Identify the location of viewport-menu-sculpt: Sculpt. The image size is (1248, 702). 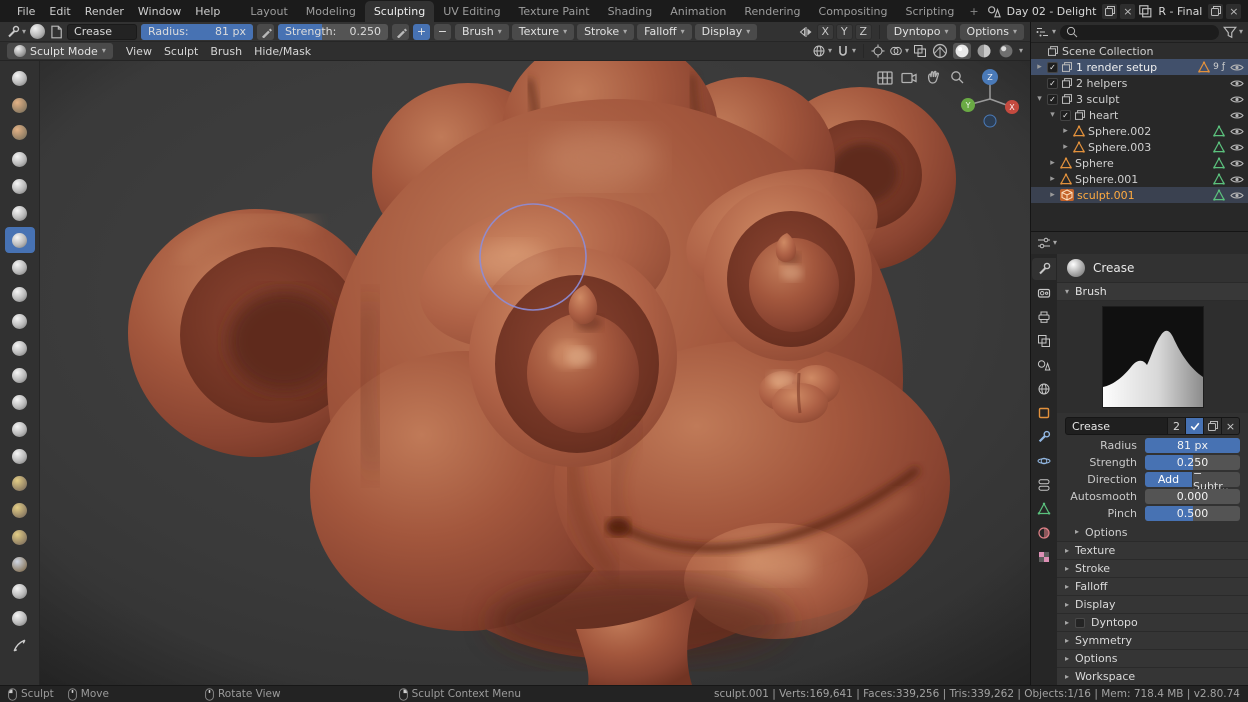
(181, 51).